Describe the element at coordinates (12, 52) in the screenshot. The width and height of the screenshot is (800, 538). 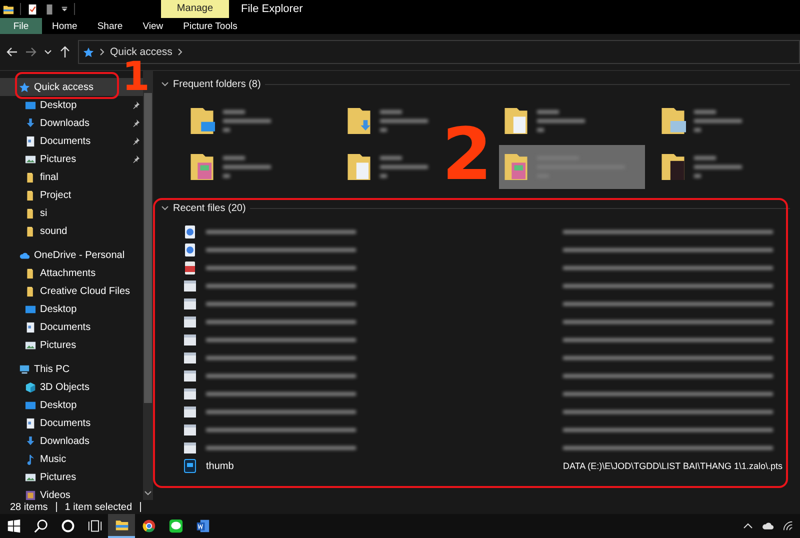
I see `back-arrow-icon` at that location.